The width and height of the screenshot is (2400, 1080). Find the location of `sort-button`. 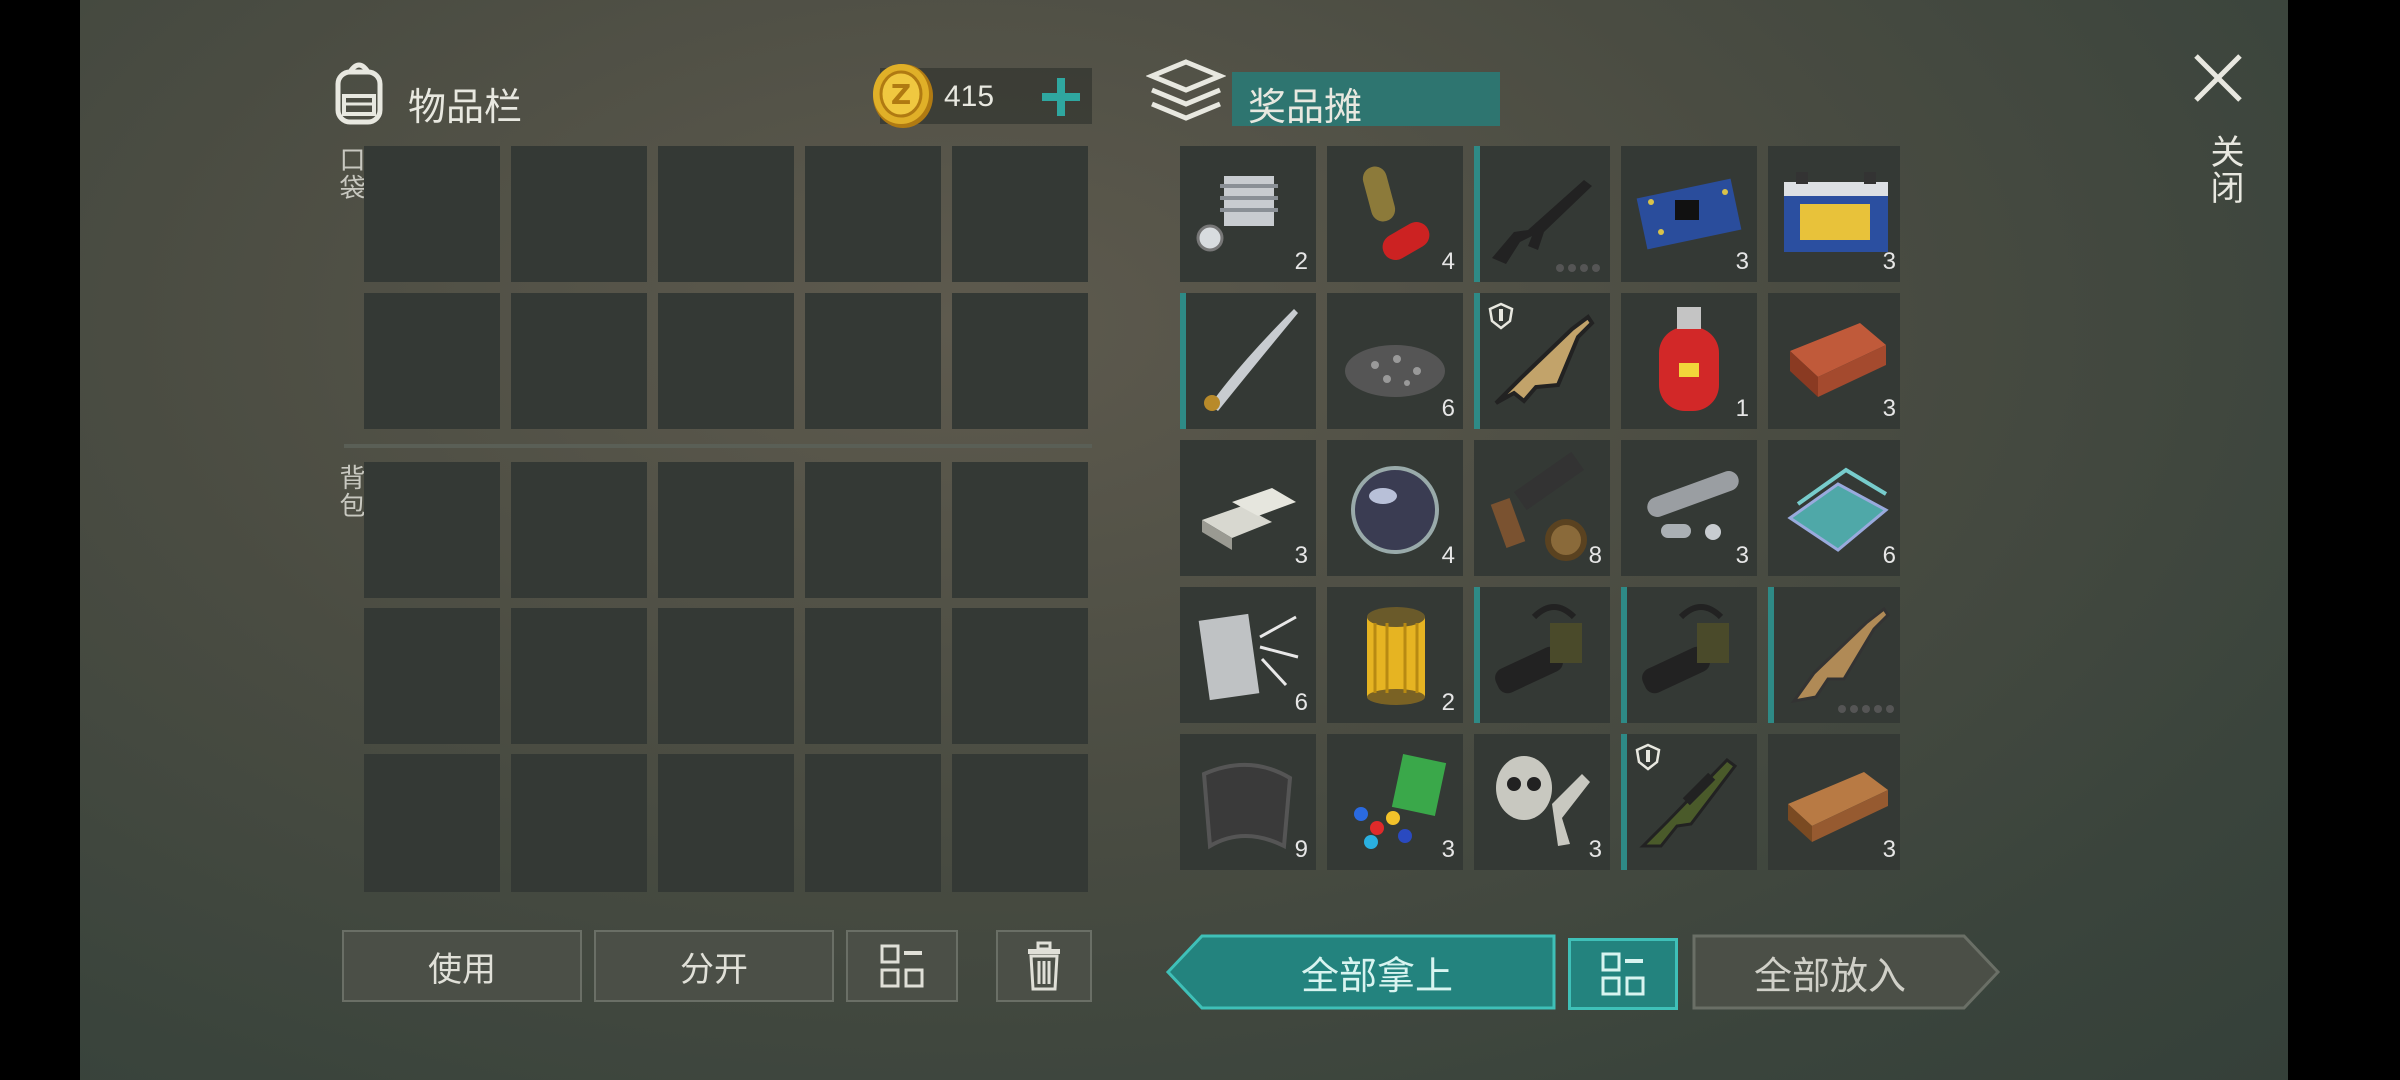

sort-button is located at coordinates (902, 966).